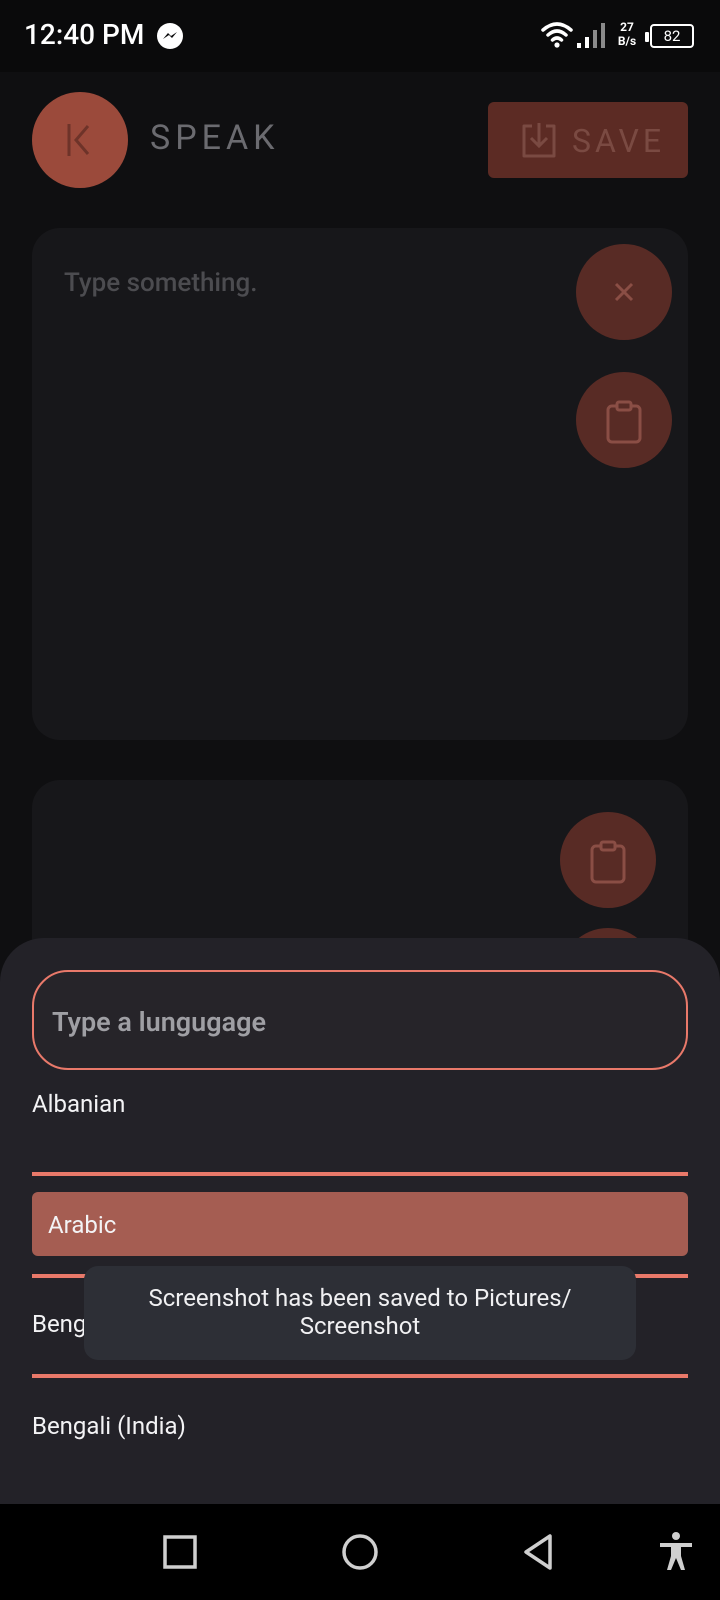 This screenshot has width=720, height=1600. I want to click on home-button, so click(360, 1552).